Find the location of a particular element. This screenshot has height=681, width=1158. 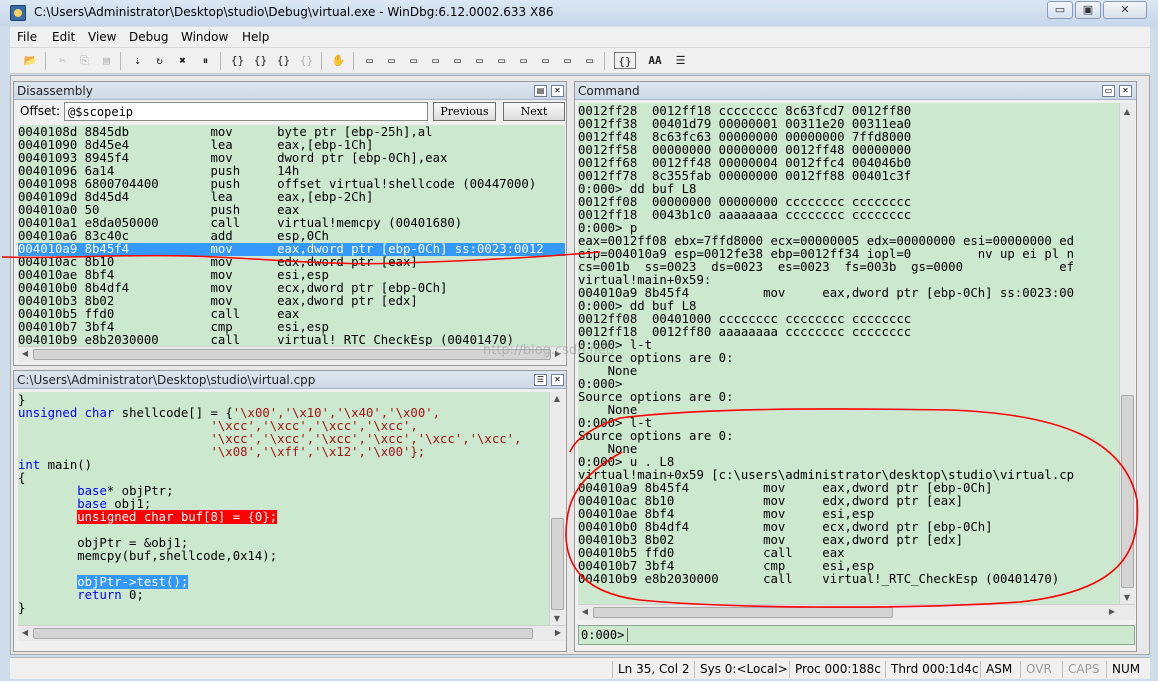

menu-edit: Edit is located at coordinates (63, 37).